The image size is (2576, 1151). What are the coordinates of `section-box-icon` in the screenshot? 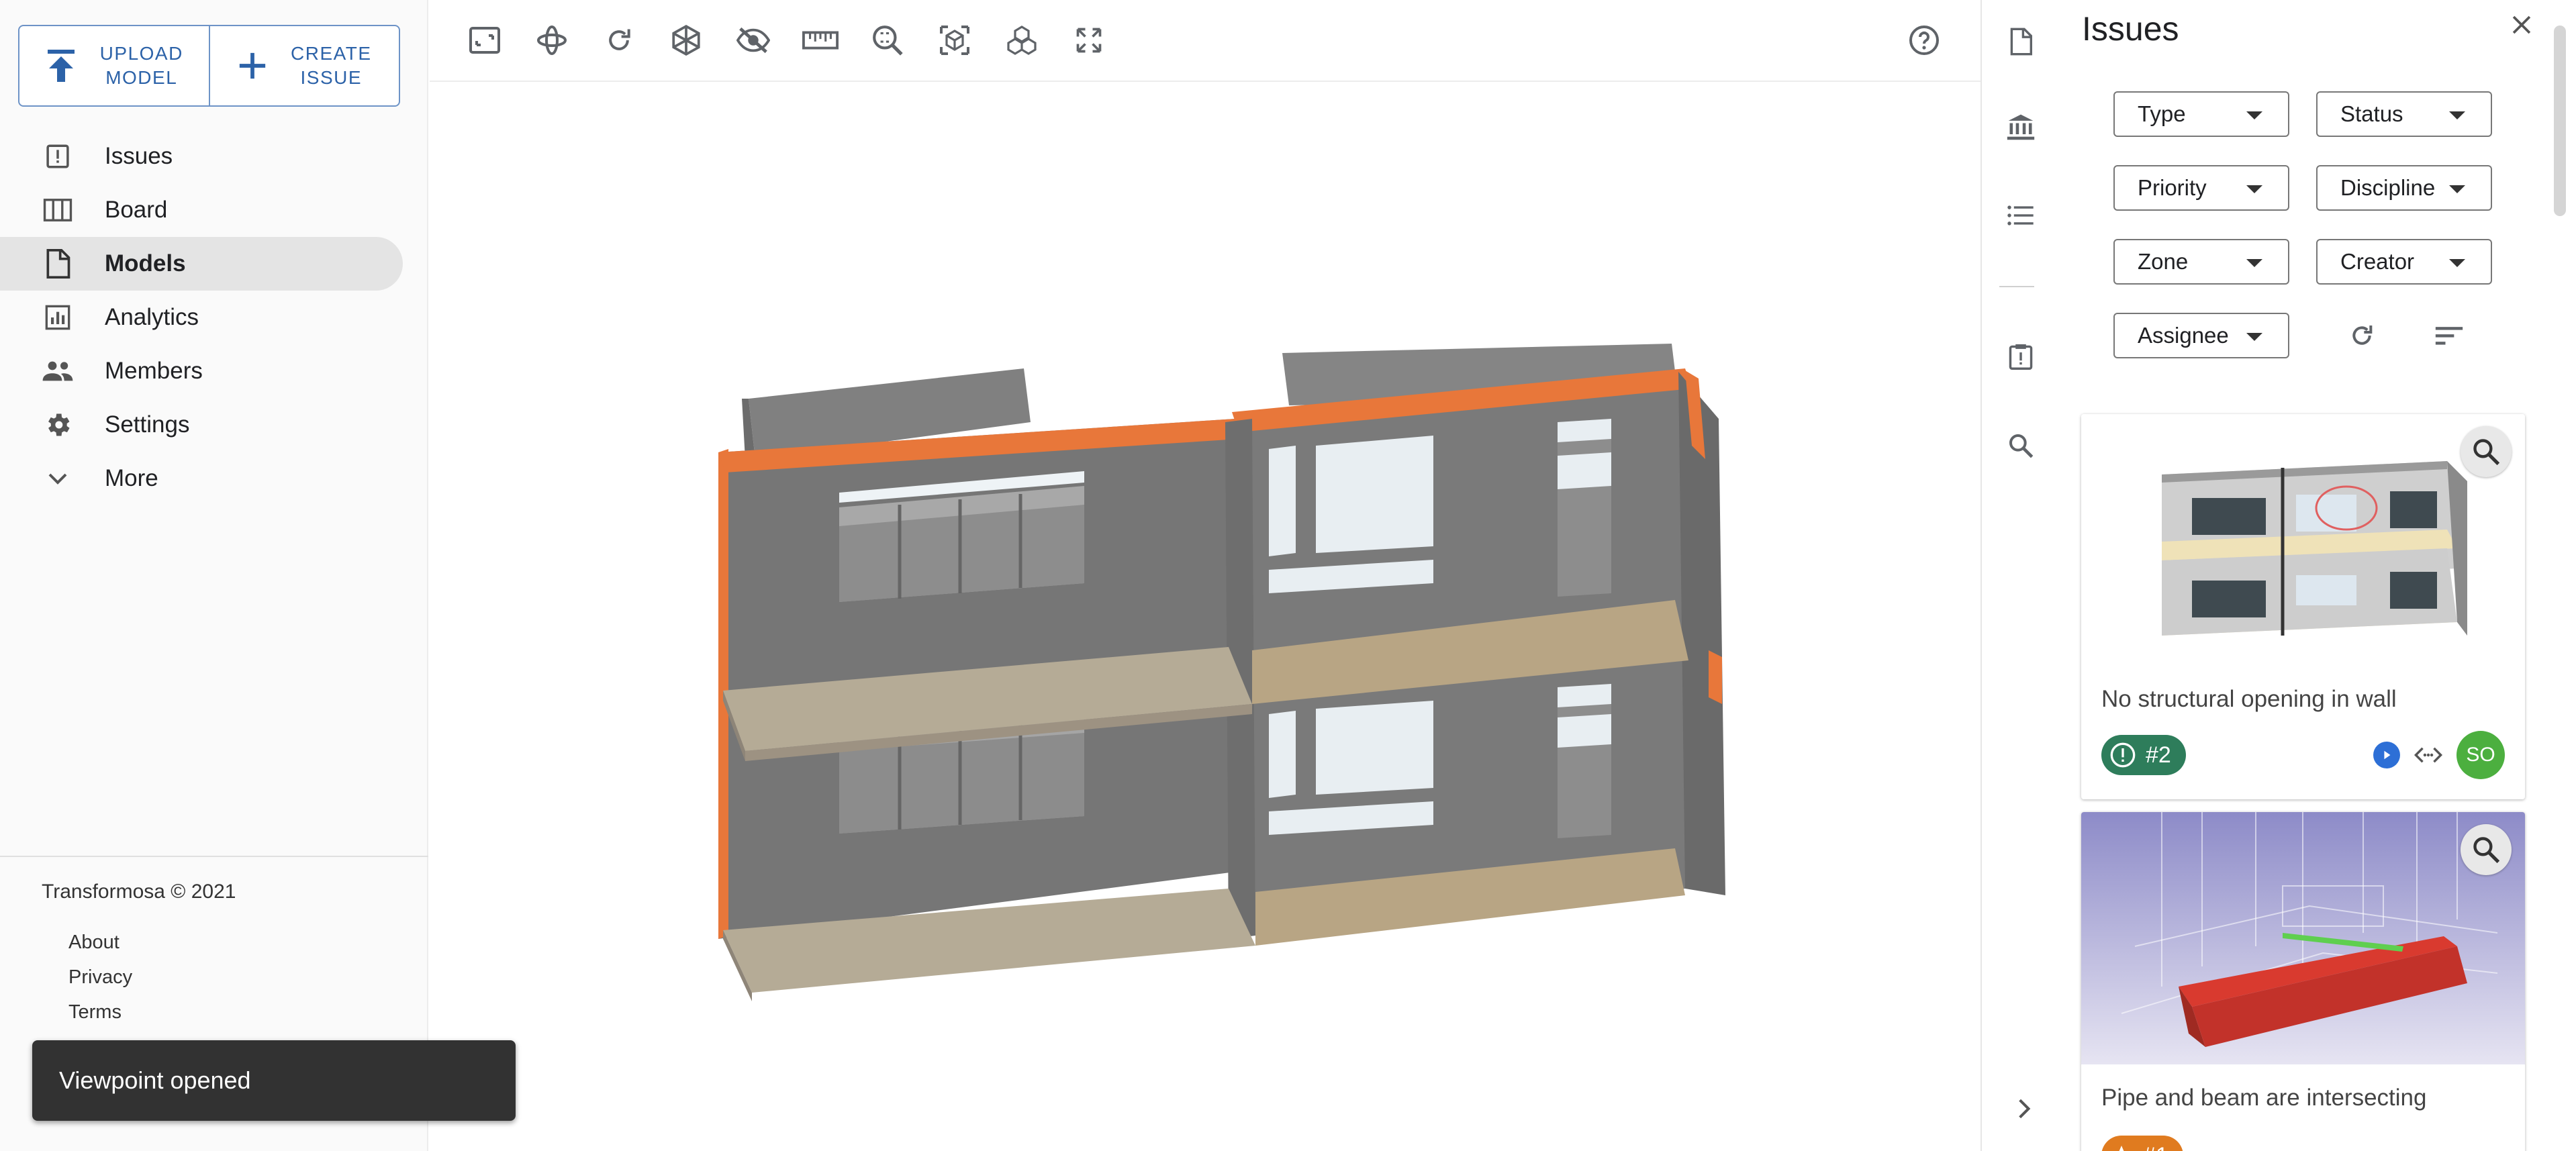 It's located at (955, 40).